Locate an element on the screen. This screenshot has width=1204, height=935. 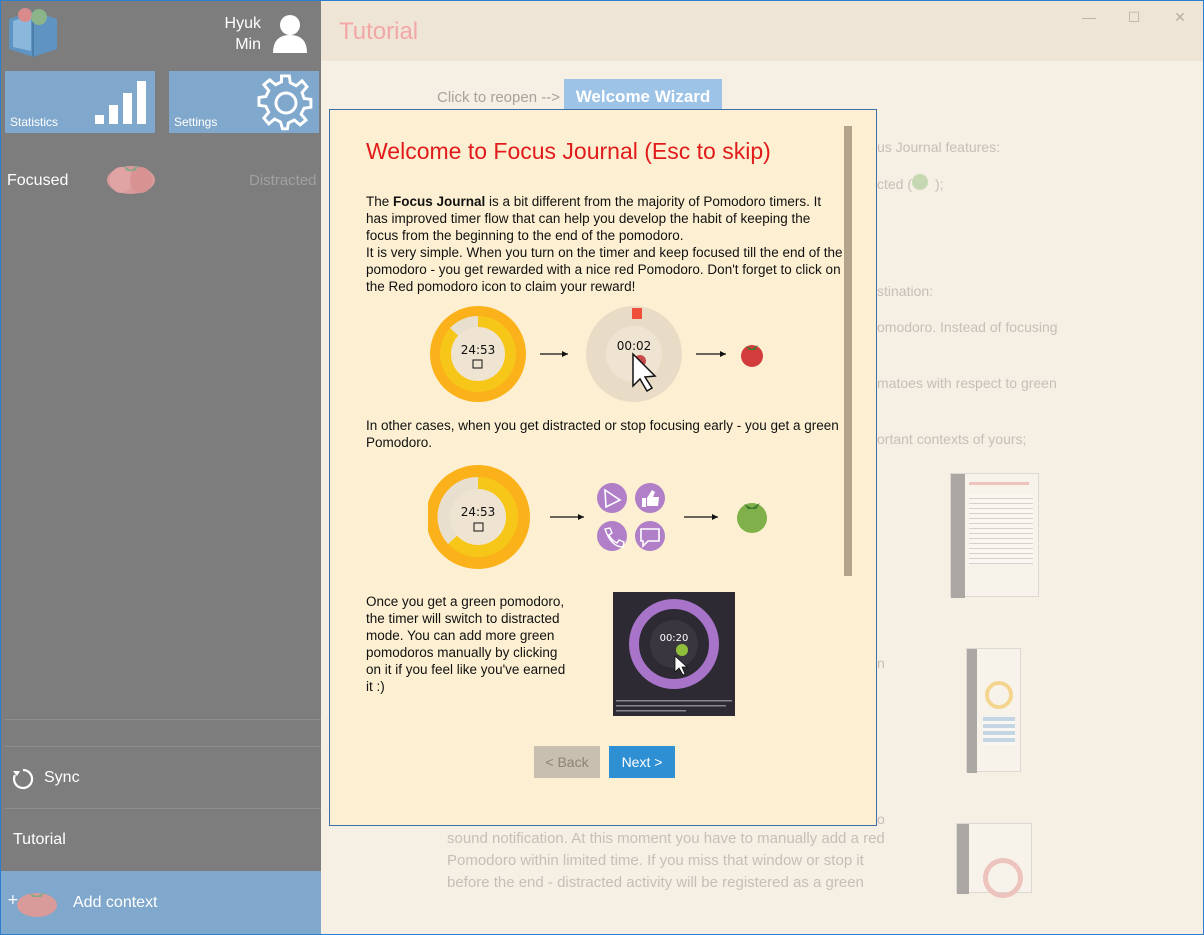
user-first-name: Hyuk is located at coordinates (242, 23).